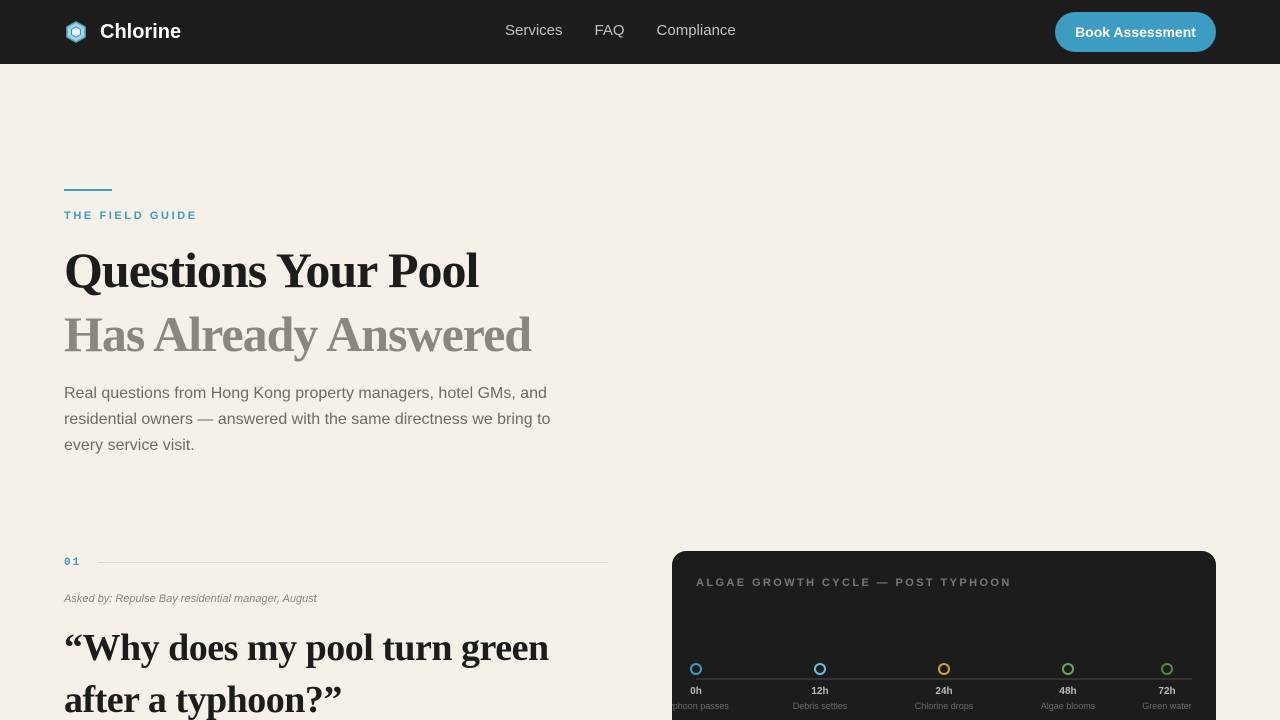  What do you see at coordinates (534, 30) in the screenshot?
I see `nav-link-services: Services` at bounding box center [534, 30].